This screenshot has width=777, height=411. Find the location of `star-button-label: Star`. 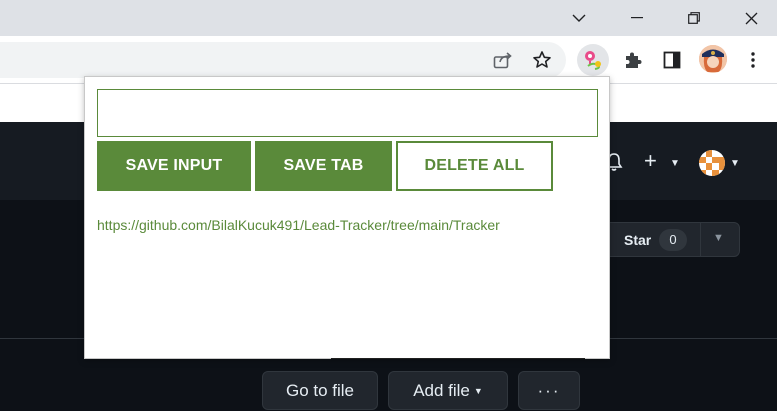

star-button-label: Star is located at coordinates (637, 240).